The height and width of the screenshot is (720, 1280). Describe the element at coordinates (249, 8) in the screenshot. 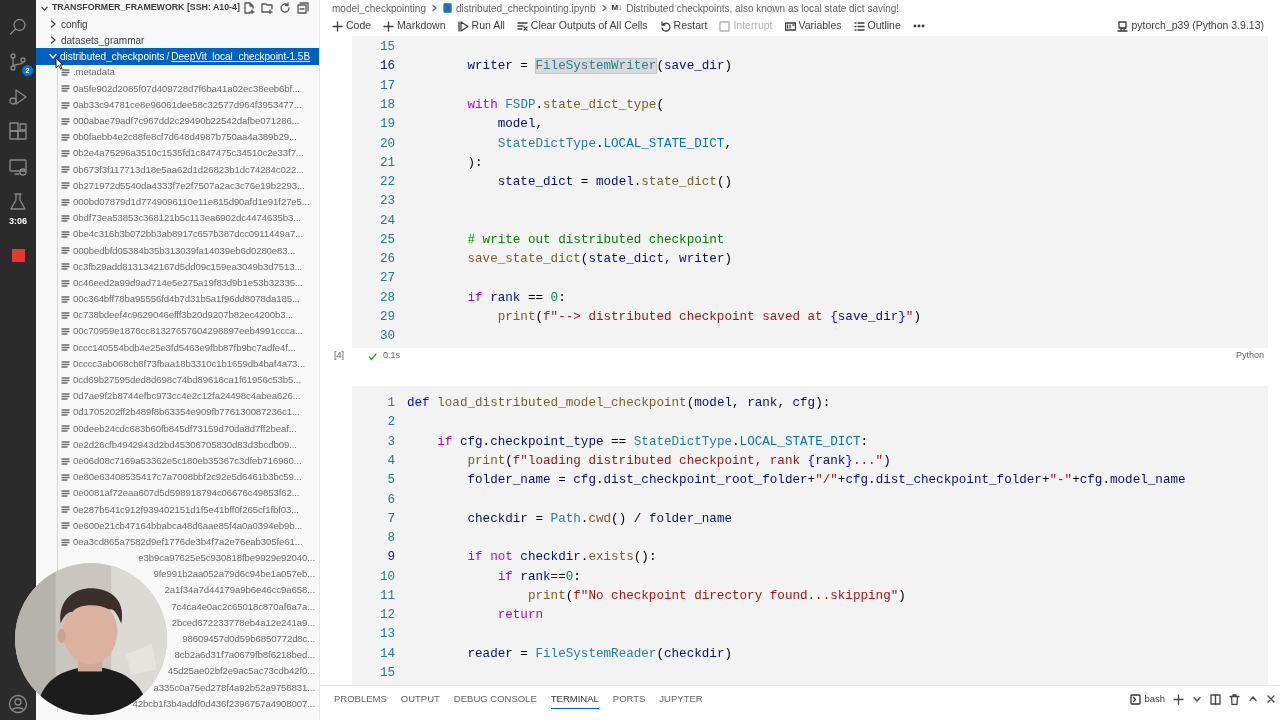

I see `new-file-icon` at that location.